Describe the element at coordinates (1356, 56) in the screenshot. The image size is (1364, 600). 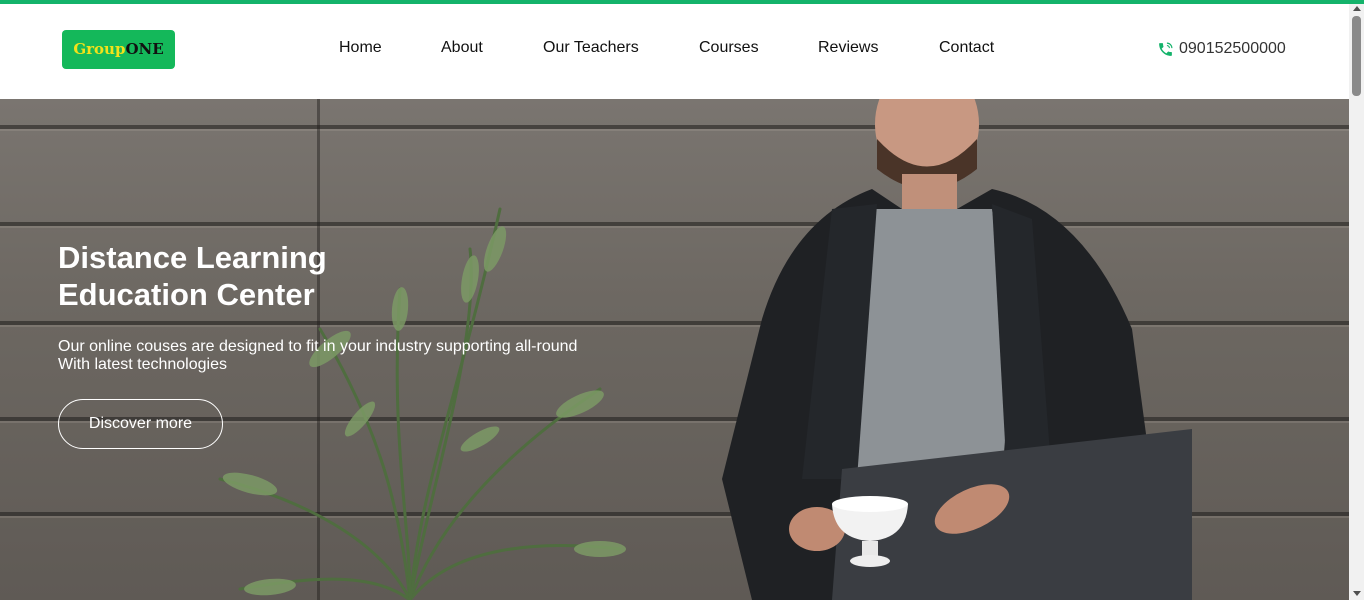
I see `scroll-thumb` at that location.